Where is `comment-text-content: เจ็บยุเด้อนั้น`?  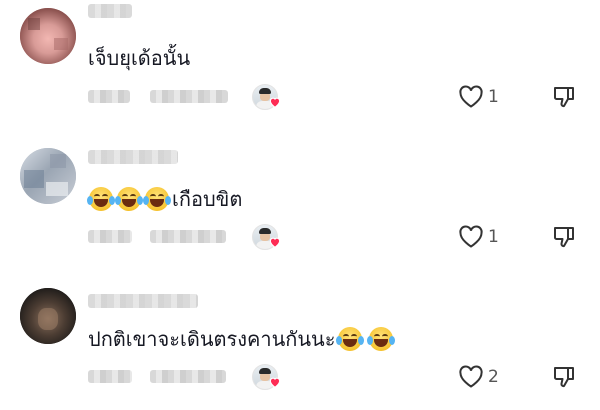
comment-text-content: เจ็บยุเด้อนั้น is located at coordinates (139, 58).